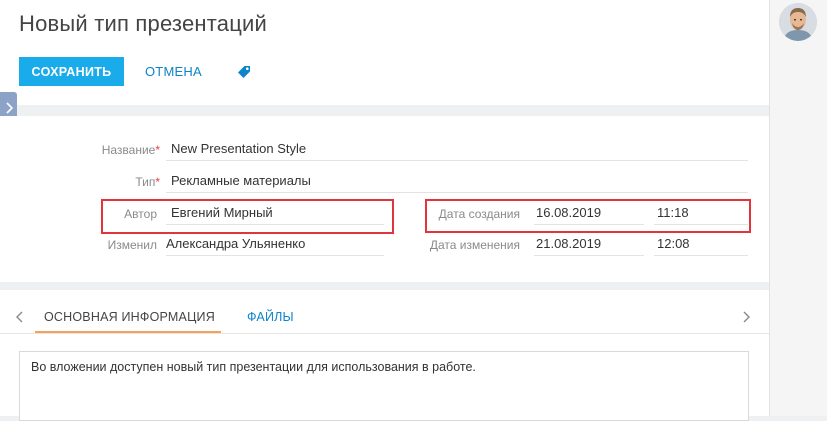 Image resolution: width=827 pixels, height=421 pixels. Describe the element at coordinates (673, 243) in the screenshot. I see `modified-time-field: 12:08` at that location.